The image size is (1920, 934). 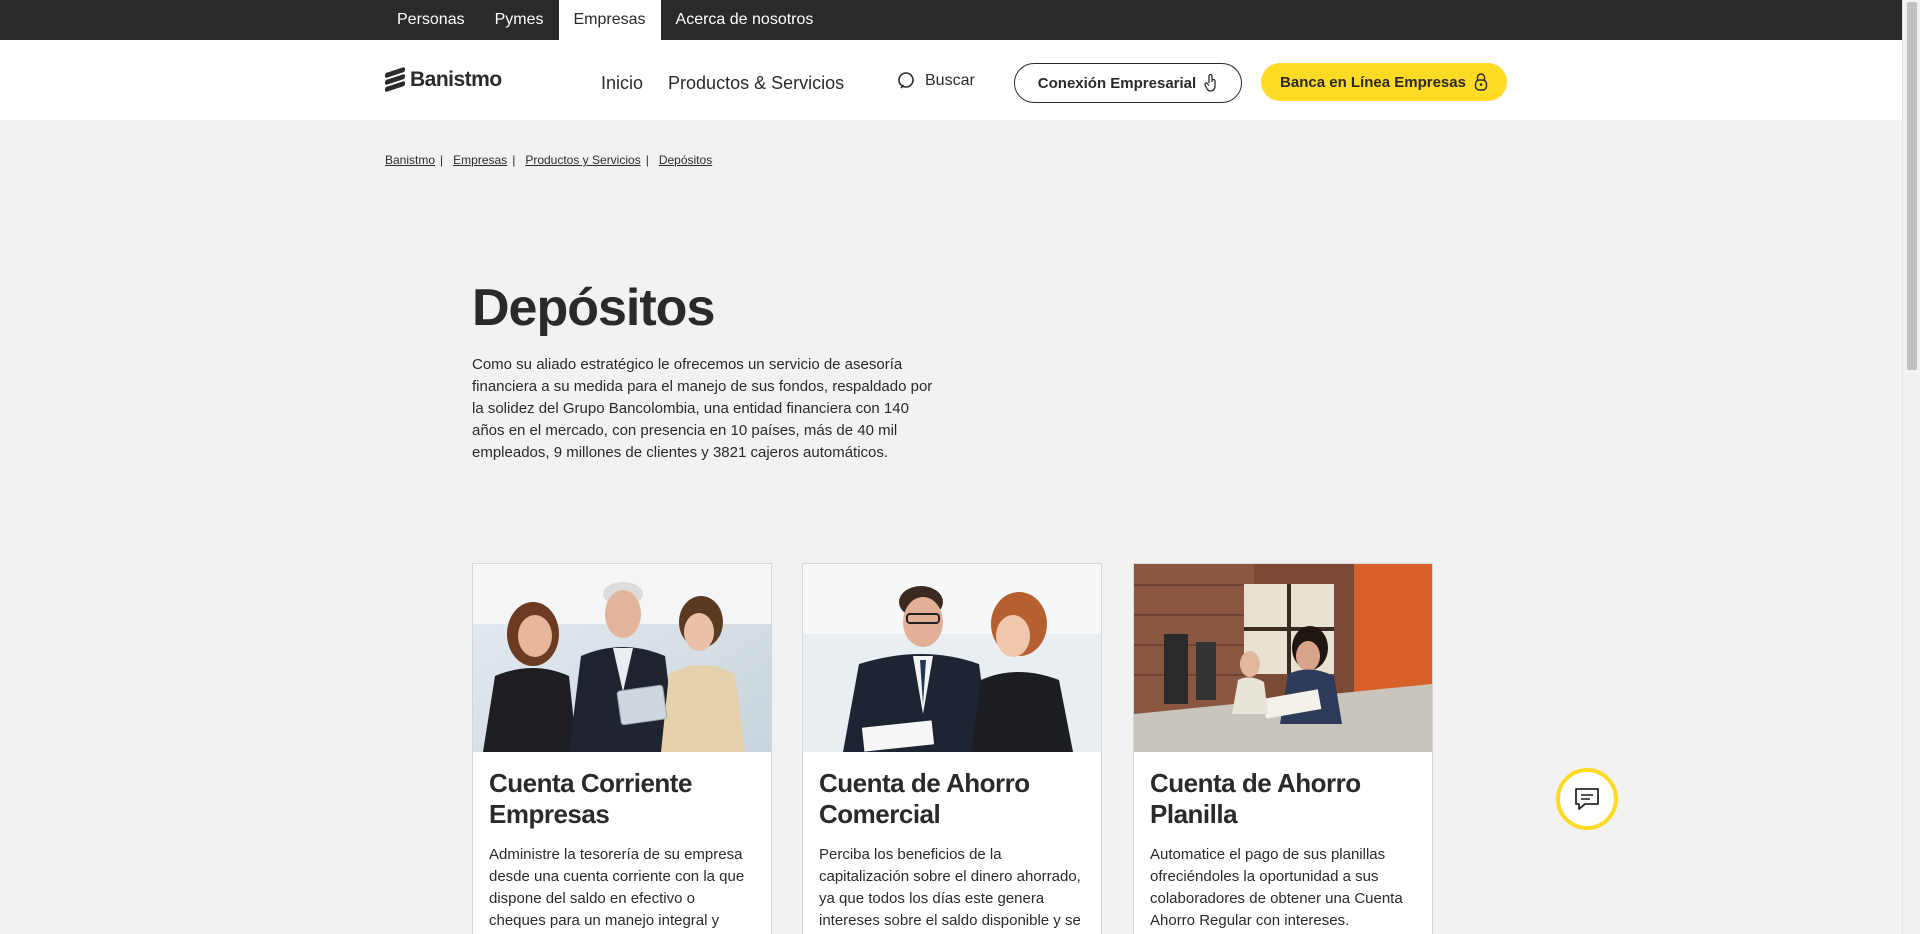 What do you see at coordinates (410, 160) in the screenshot?
I see `breadcrumb-banistmo: Banistmo` at bounding box center [410, 160].